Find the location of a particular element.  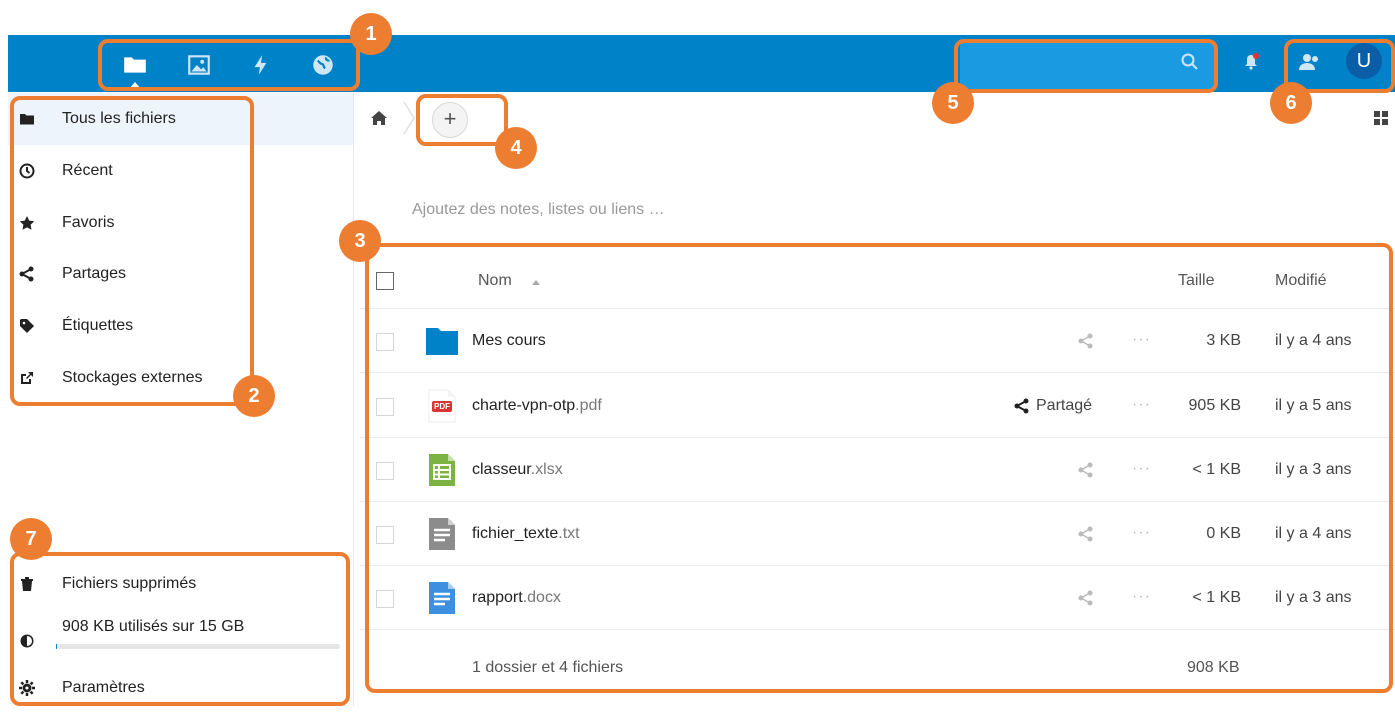

annotation-badge-5: 5 is located at coordinates (953, 103).